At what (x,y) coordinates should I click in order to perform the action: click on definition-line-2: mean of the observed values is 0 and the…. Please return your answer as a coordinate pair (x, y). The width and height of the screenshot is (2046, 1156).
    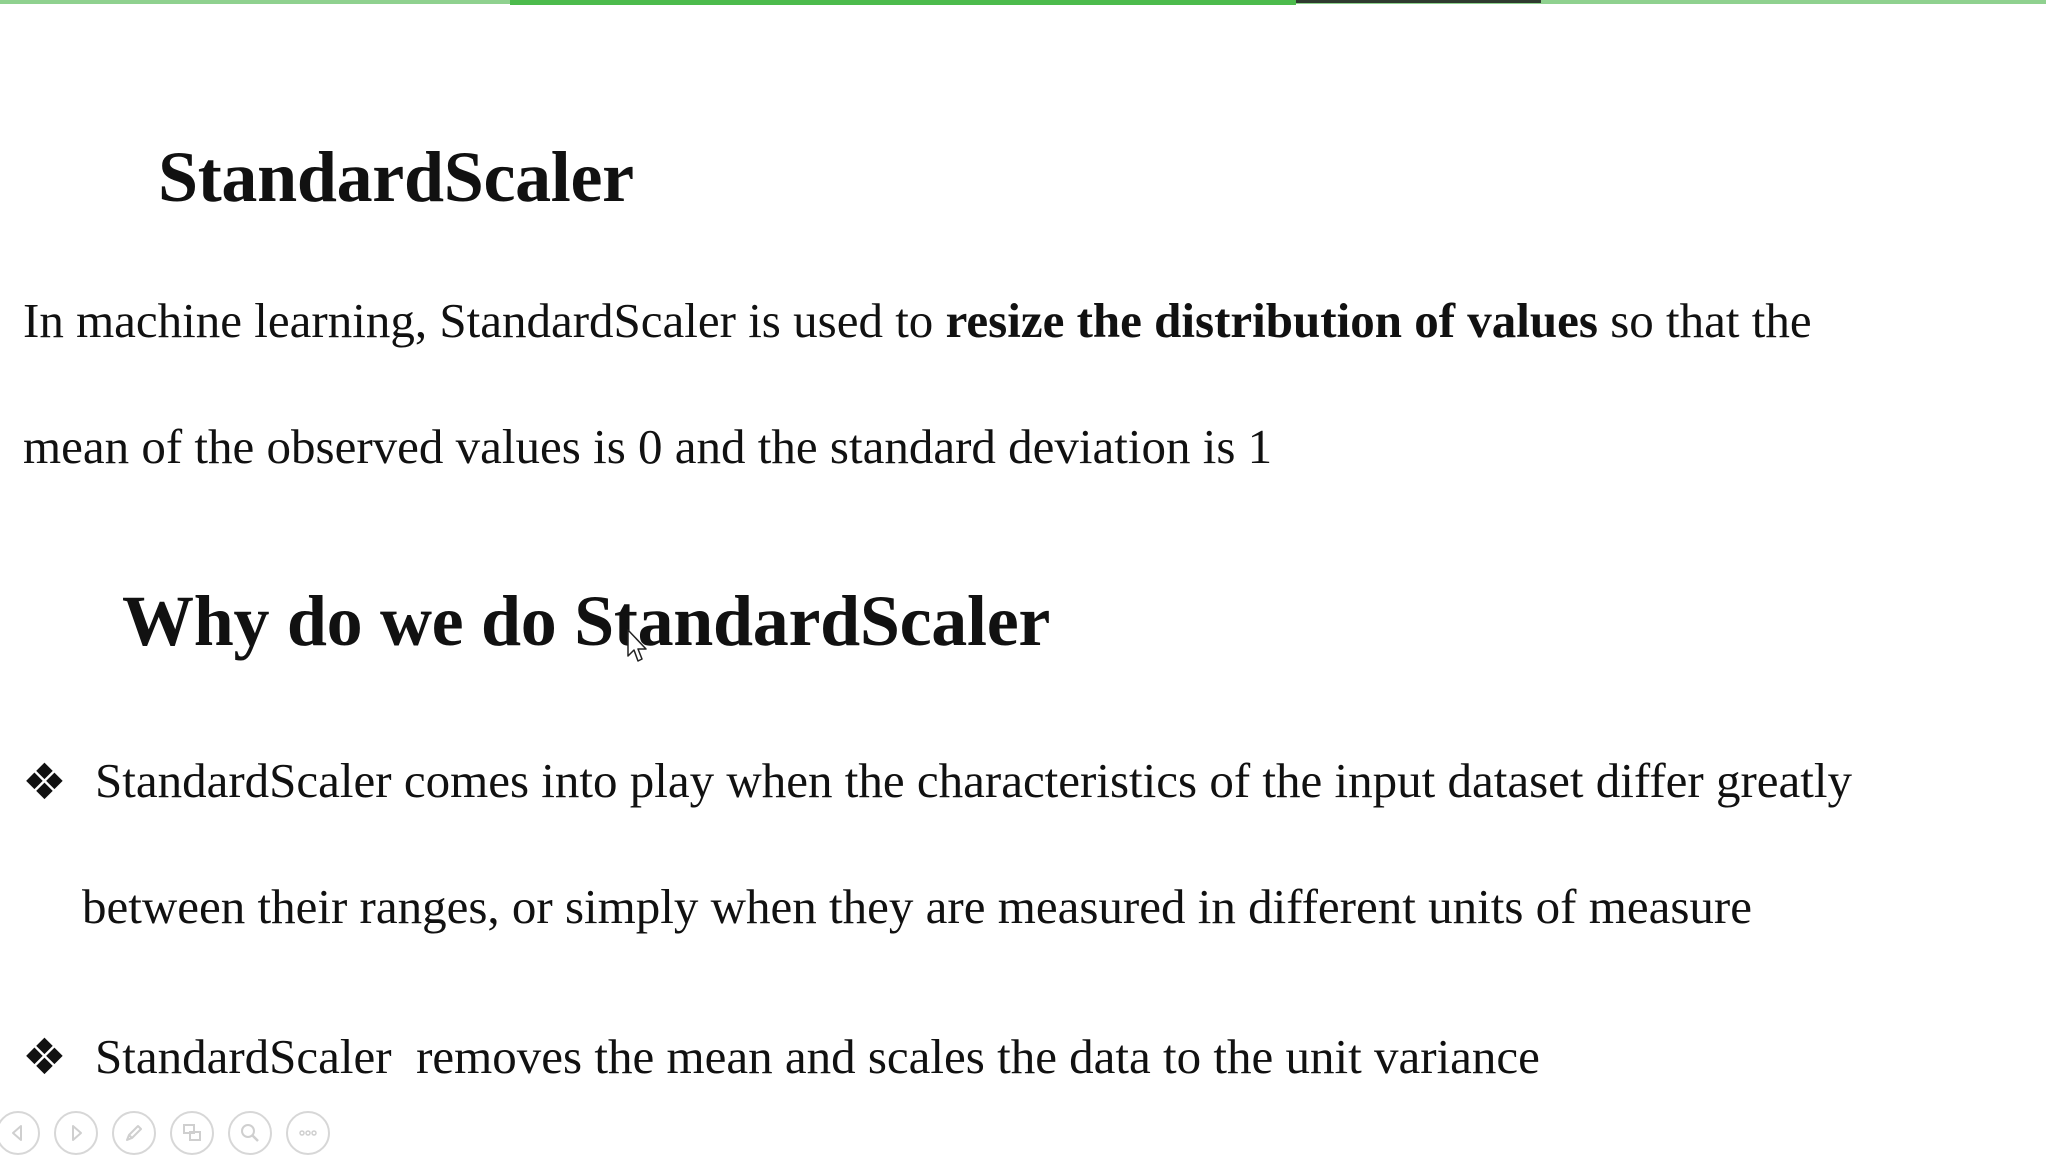
    Looking at the image, I should click on (648, 446).